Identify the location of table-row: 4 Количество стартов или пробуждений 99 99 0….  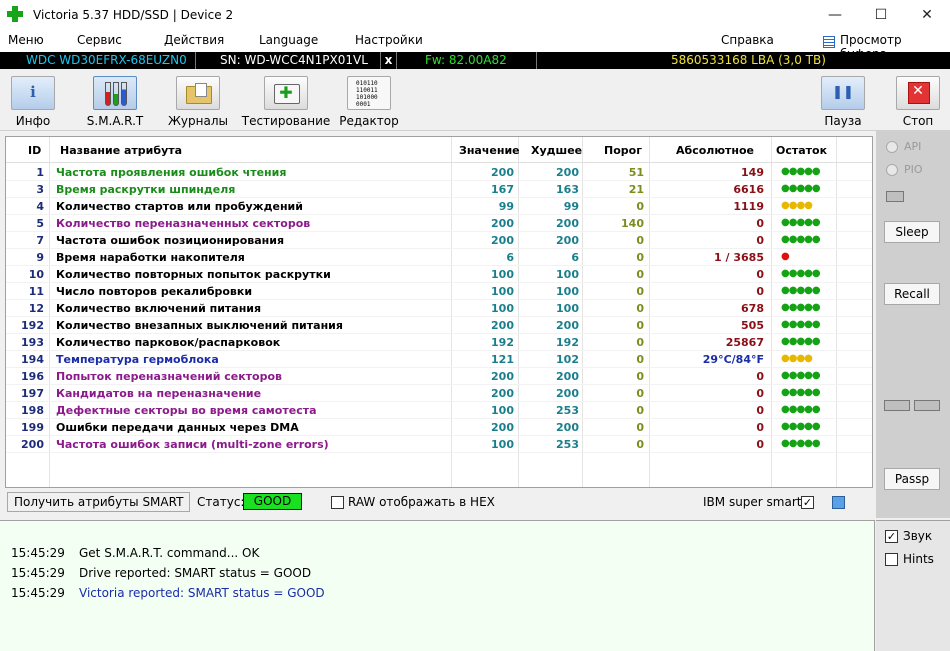
(439, 206).